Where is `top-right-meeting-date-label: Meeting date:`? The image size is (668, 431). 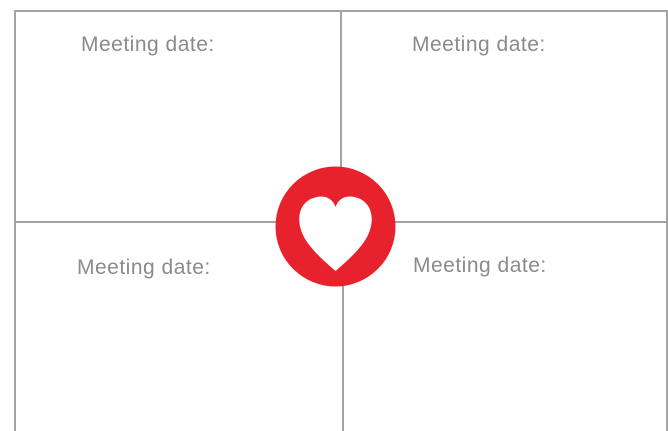
top-right-meeting-date-label: Meeting date: is located at coordinates (479, 44).